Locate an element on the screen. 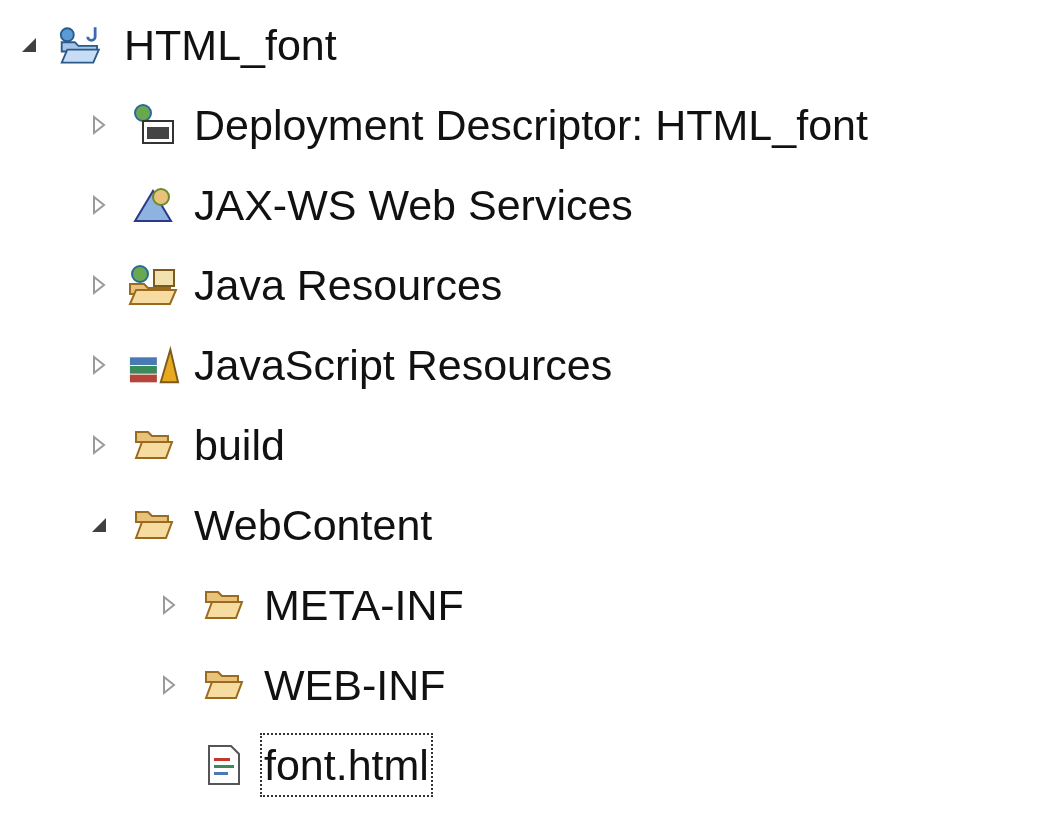 The image size is (1059, 815). tree-item-label: WebContent is located at coordinates (313, 525).